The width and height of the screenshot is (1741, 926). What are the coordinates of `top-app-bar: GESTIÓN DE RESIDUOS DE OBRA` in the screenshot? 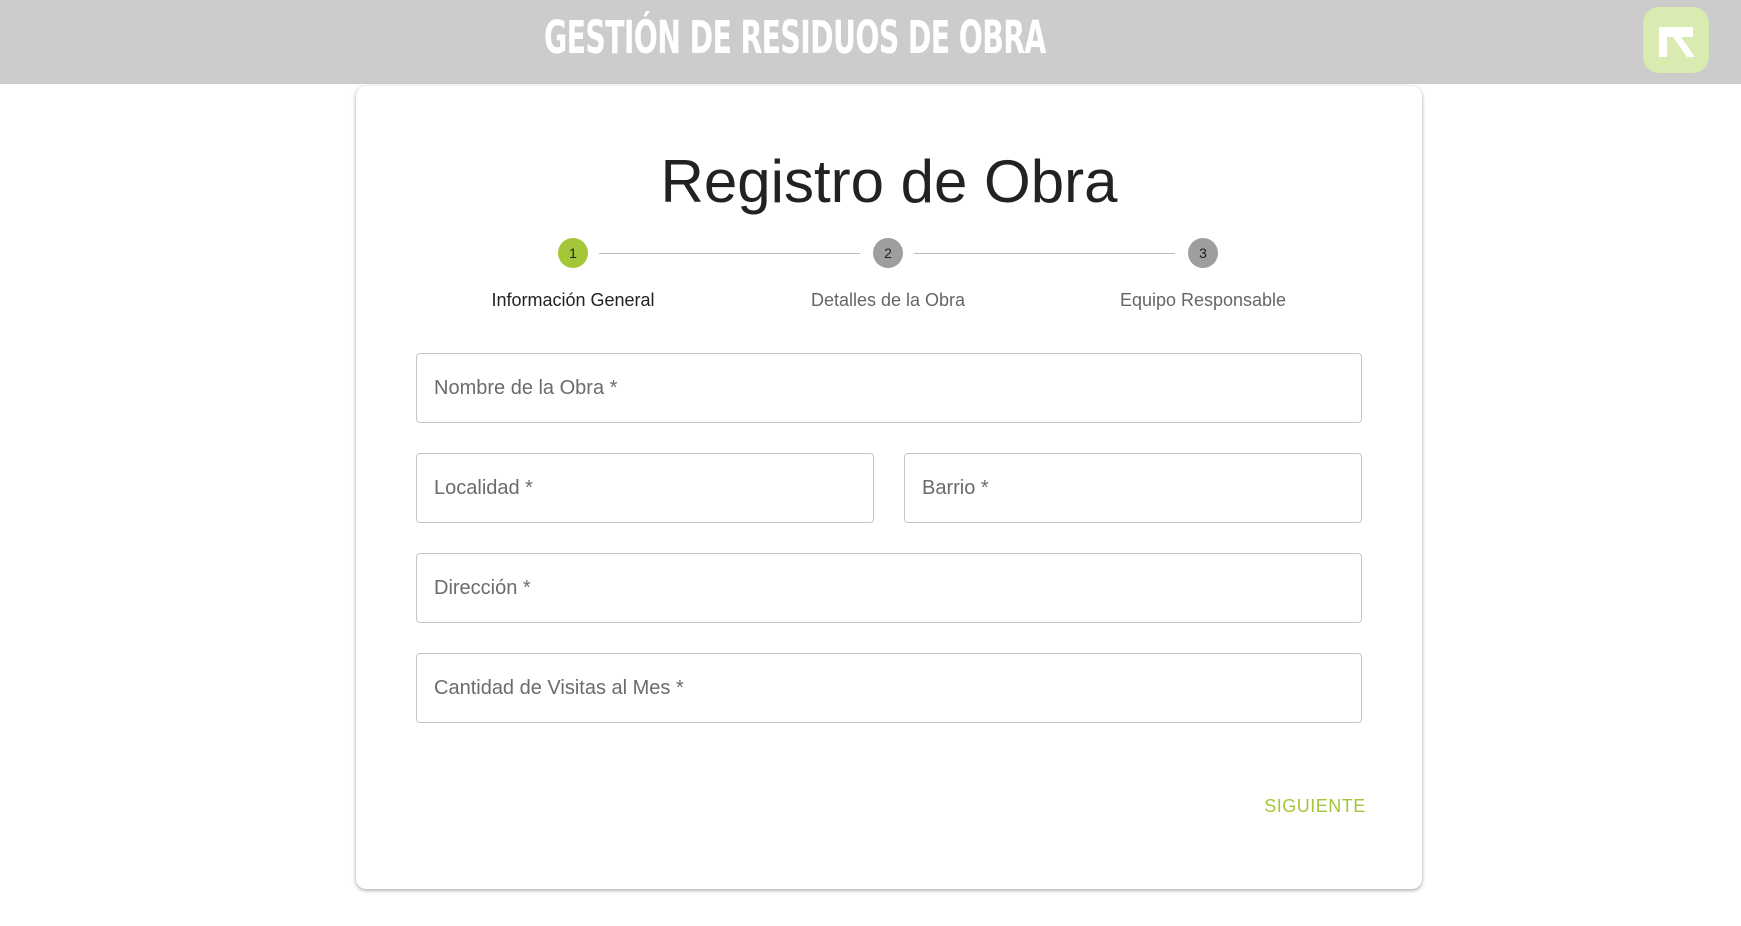 It's located at (870, 42).